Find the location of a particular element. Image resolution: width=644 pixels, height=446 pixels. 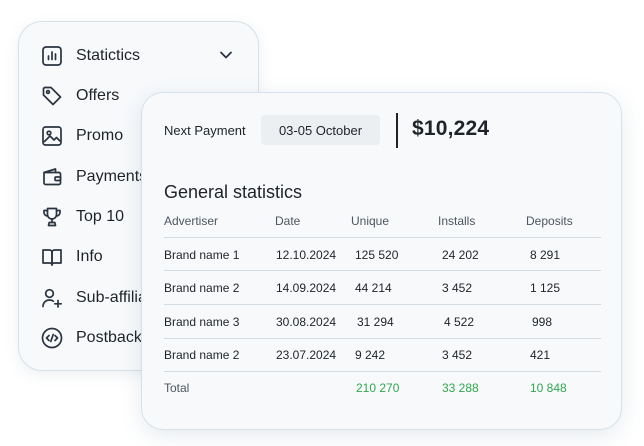

total-deposits: 10 848 is located at coordinates (548, 388).